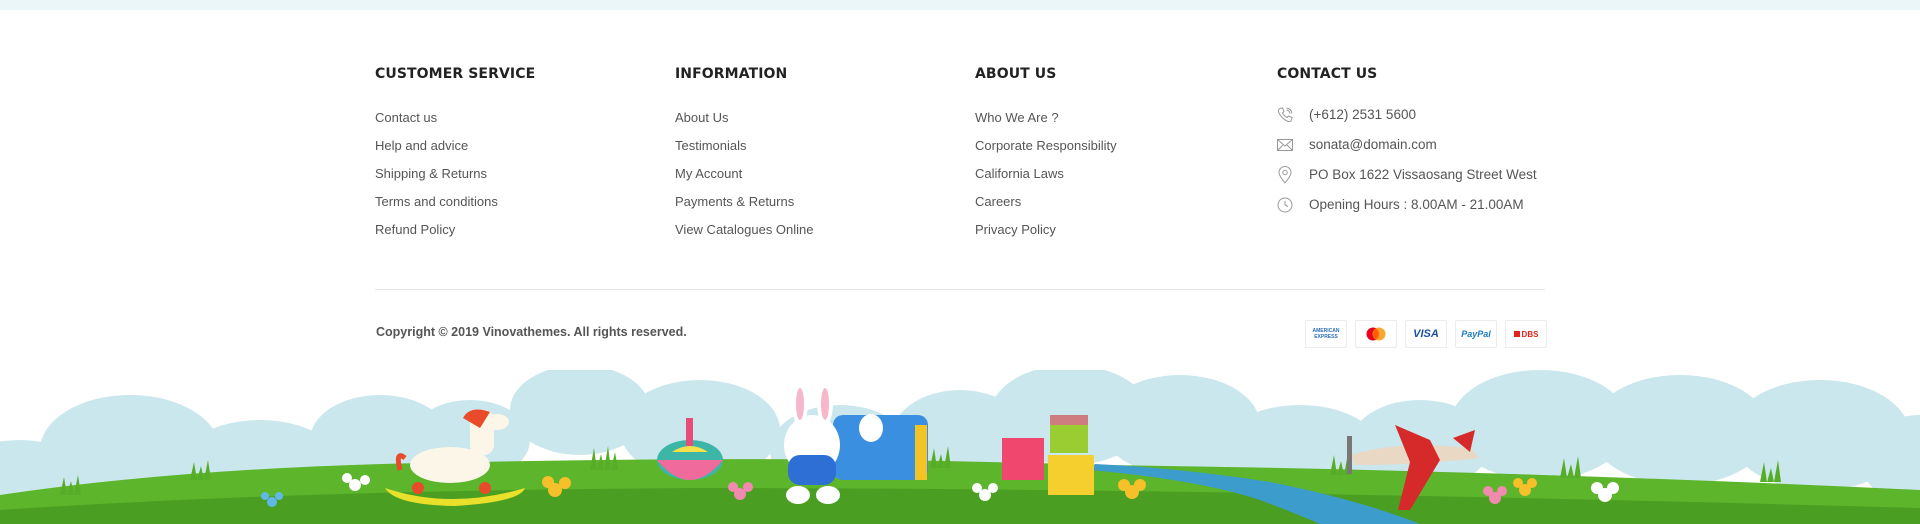 The image size is (1920, 524). I want to click on footer-link: My Account, so click(744, 174).